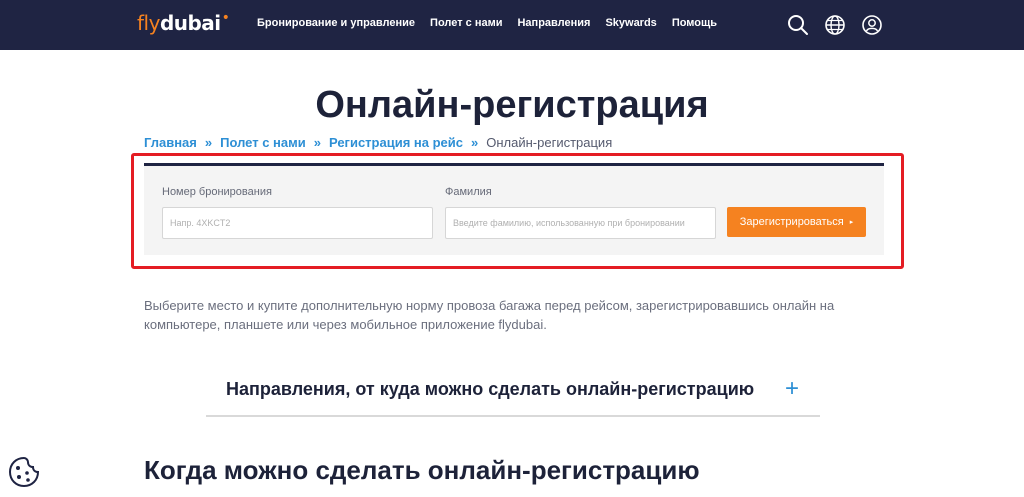 The image size is (1024, 497). Describe the element at coordinates (694, 23) in the screenshot. I see `nav-item-help: Помощь` at that location.